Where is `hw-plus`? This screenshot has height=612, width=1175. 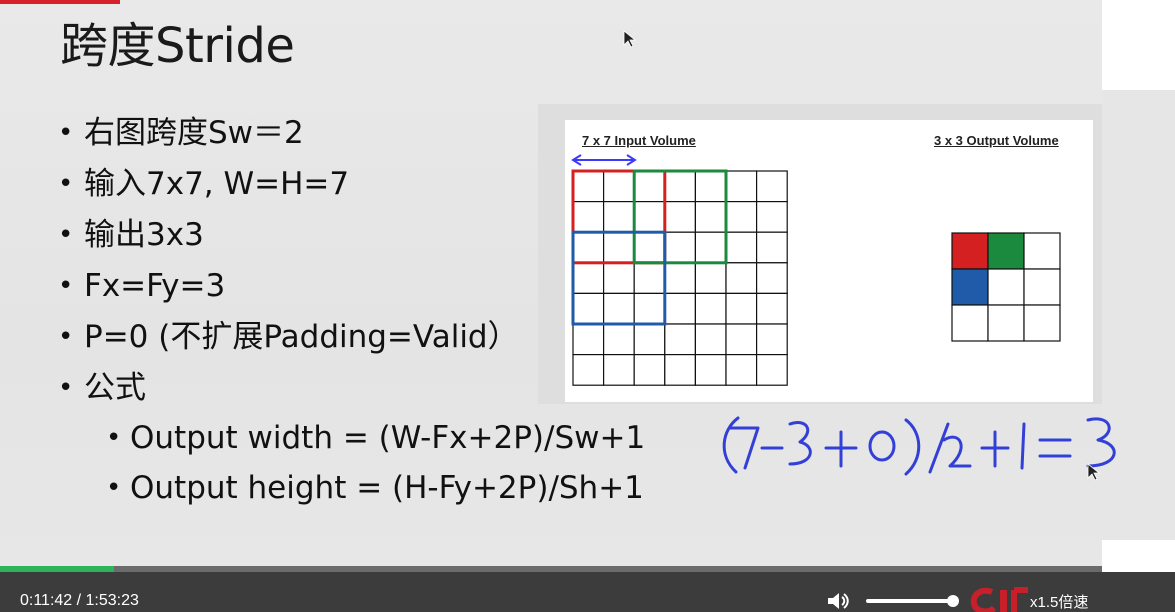
hw-plus is located at coordinates (841, 449).